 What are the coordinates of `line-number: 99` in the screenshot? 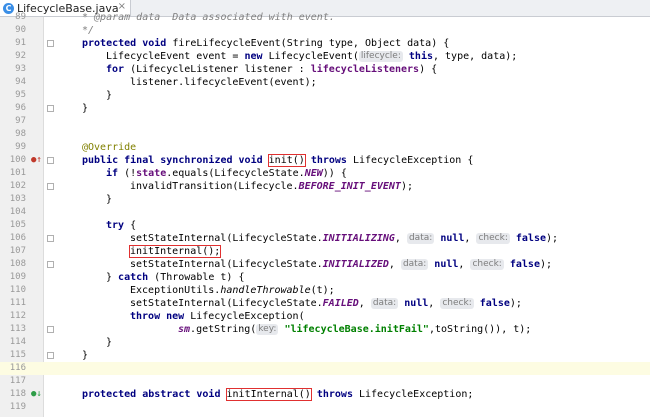 It's located at (20, 147).